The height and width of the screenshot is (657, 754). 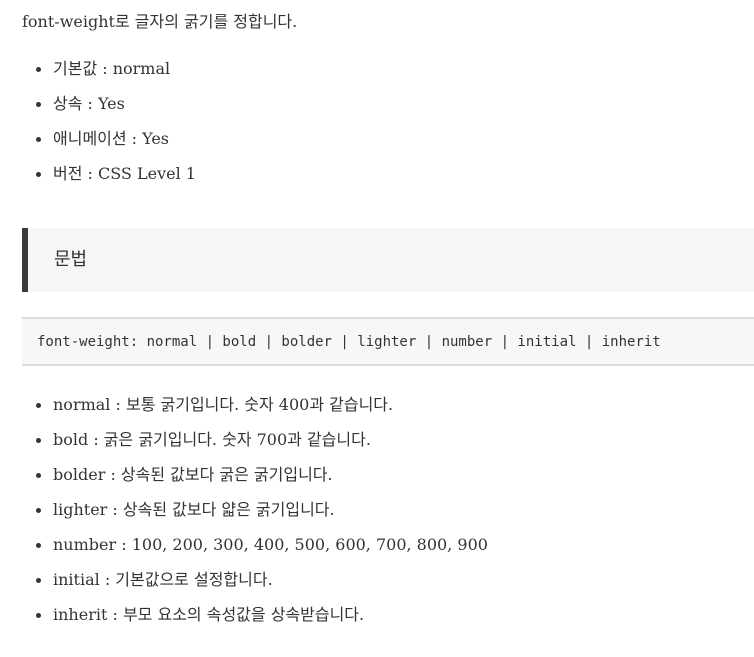 What do you see at coordinates (212, 439) in the screenshot?
I see `list-item-text: bold : 굵은 굵기입니다. 숫자 700과 같습니다.` at bounding box center [212, 439].